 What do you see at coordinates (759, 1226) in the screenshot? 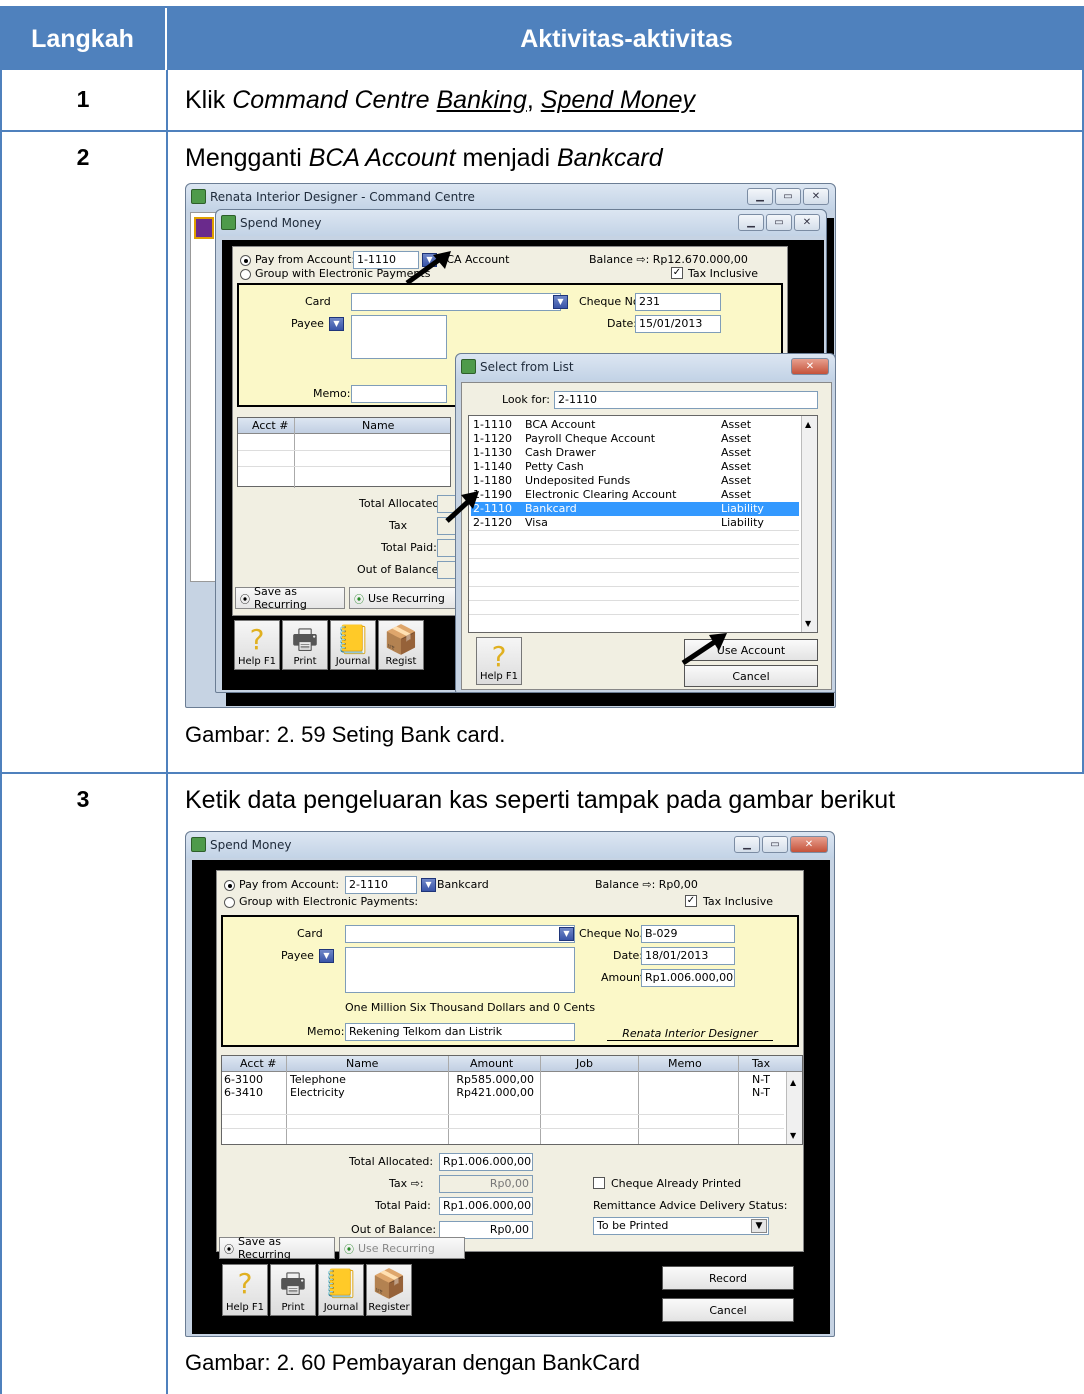
I see `chevron-down-icon: ▼` at bounding box center [759, 1226].